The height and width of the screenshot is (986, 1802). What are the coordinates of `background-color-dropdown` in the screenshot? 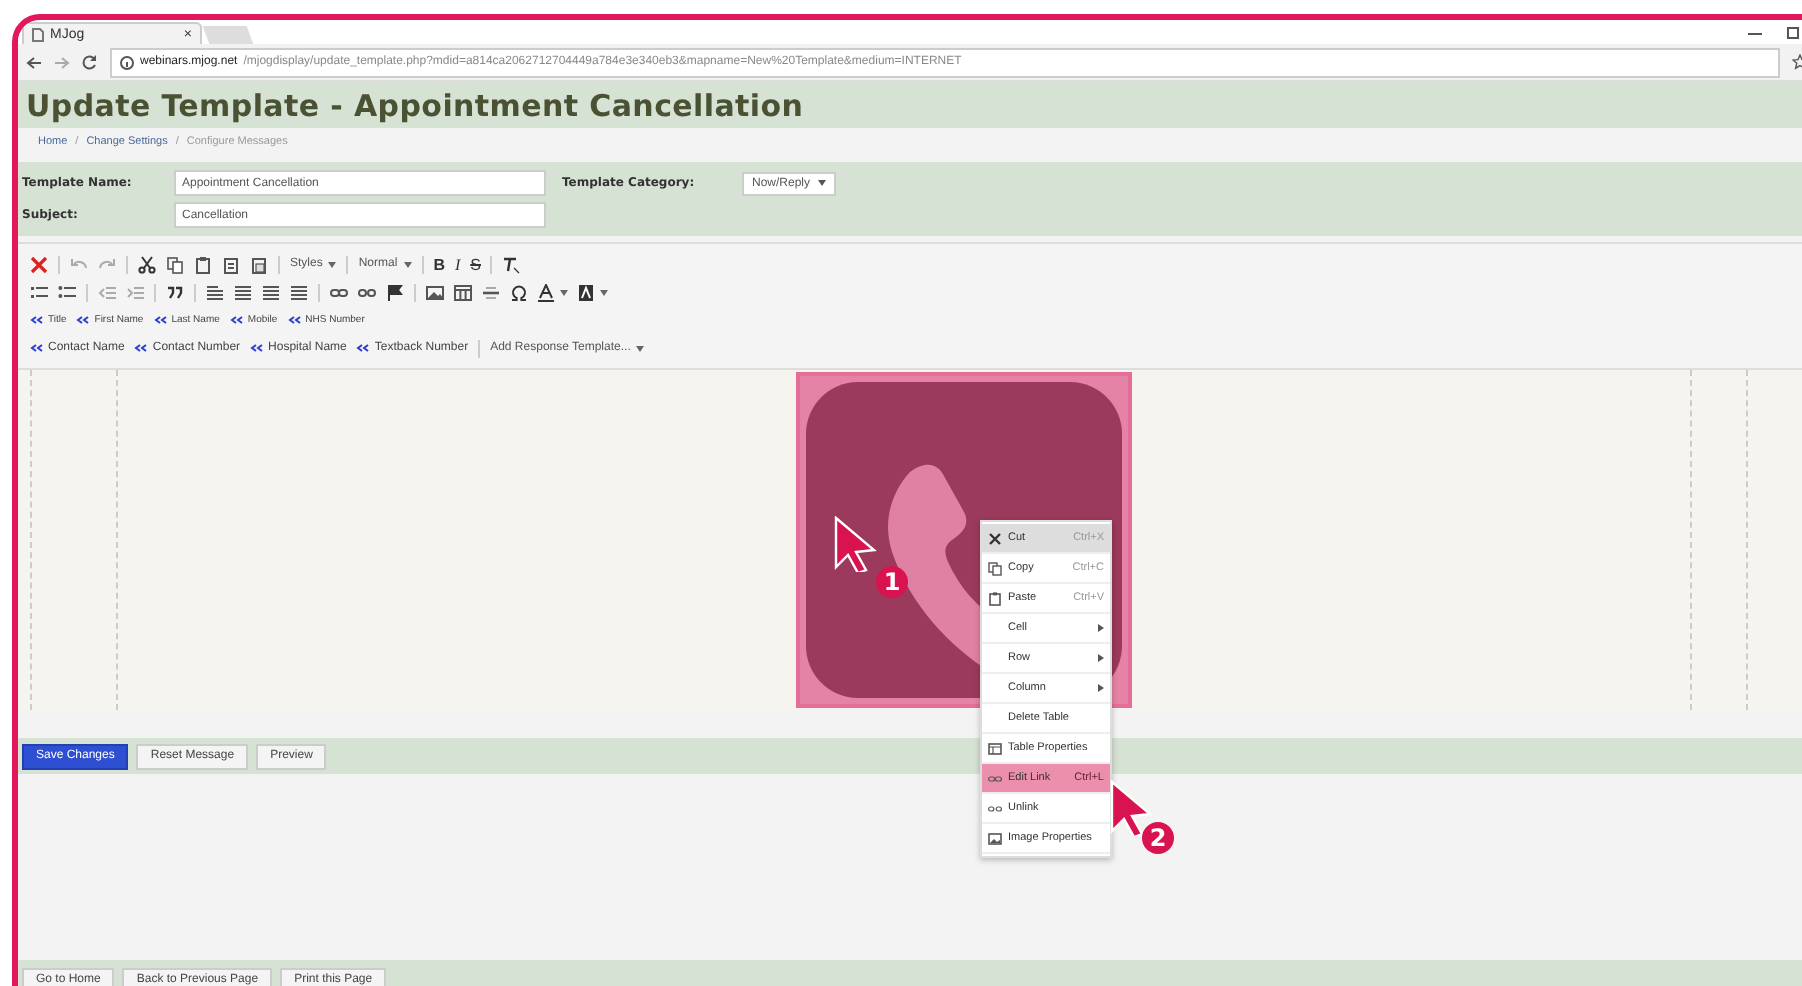 It's located at (593, 292).